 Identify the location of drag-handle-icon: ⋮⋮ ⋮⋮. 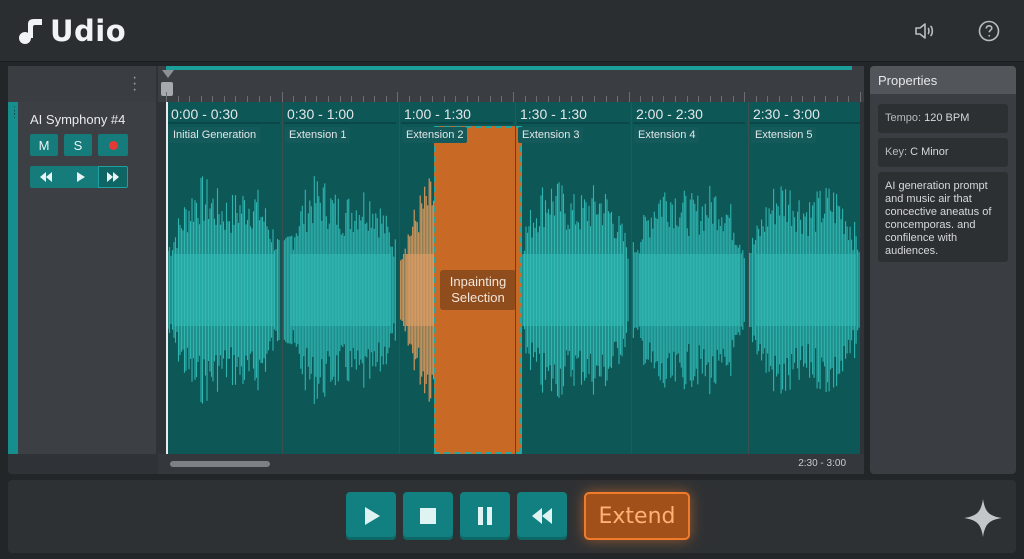
(19, 112).